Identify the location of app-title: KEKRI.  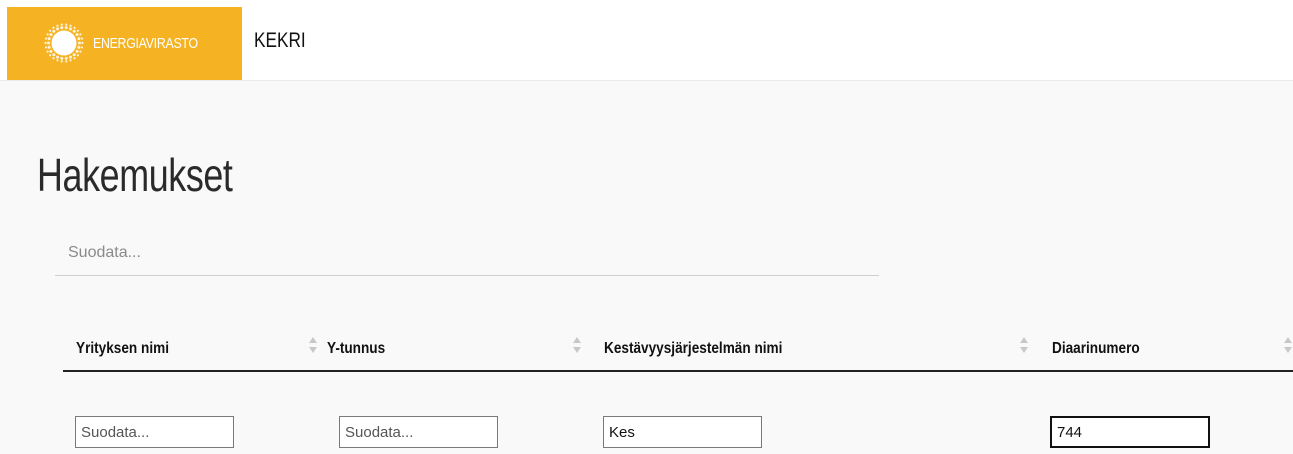
(280, 41).